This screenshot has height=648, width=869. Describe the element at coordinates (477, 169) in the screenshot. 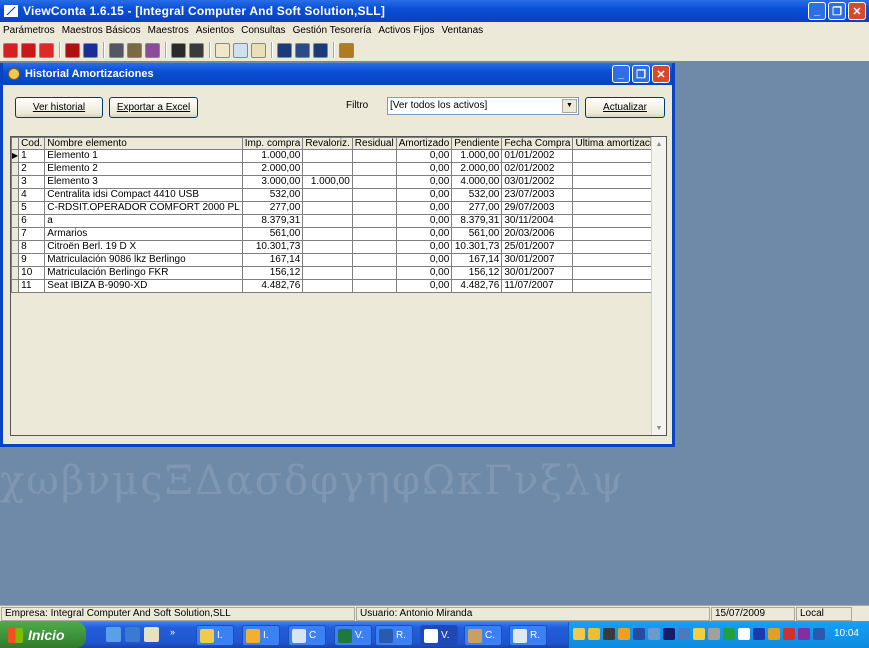

I see `cell-pendiente: 2.000,00` at that location.